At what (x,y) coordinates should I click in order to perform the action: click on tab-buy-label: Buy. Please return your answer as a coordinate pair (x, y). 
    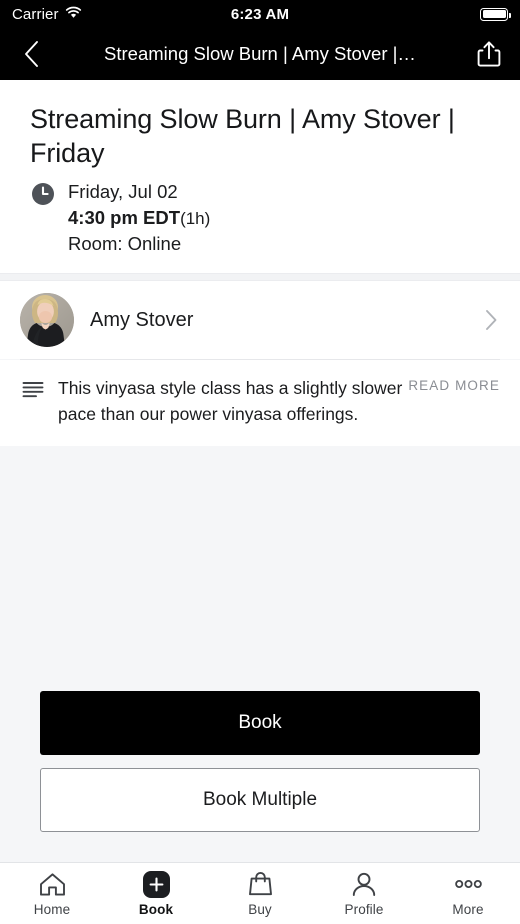
    Looking at the image, I should click on (260, 909).